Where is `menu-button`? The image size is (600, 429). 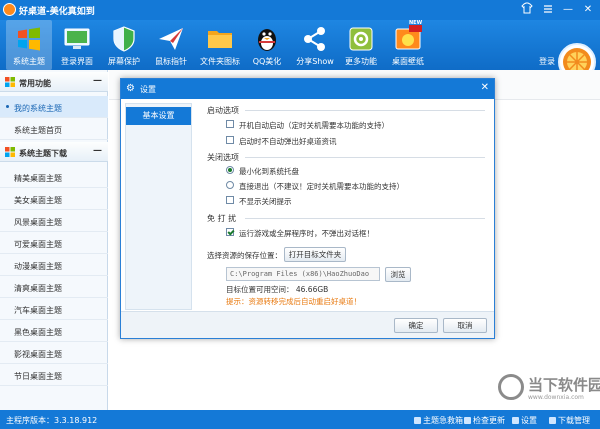 menu-button is located at coordinates (548, 9).